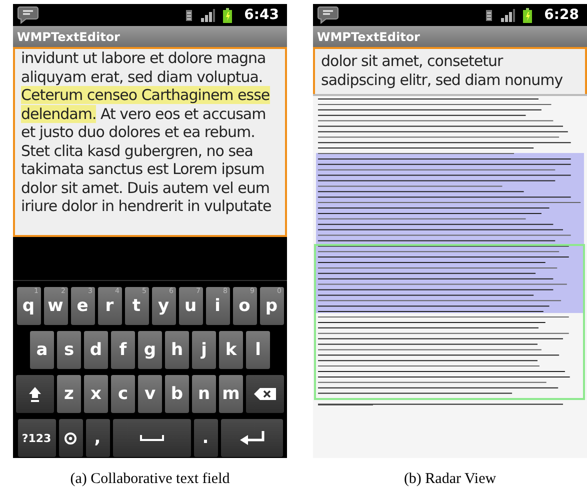 This screenshot has width=587, height=495. What do you see at coordinates (561, 15) in the screenshot?
I see `clock-time: 6:28` at bounding box center [561, 15].